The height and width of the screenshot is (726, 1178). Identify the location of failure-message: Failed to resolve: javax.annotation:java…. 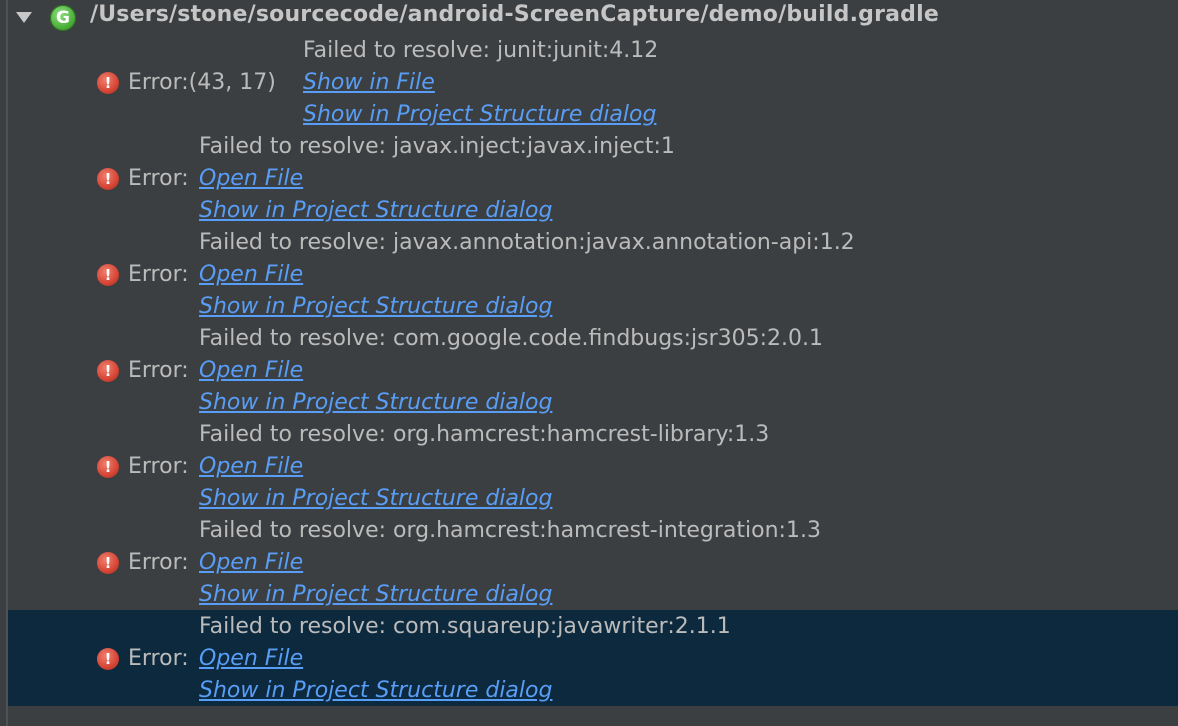
(527, 242).